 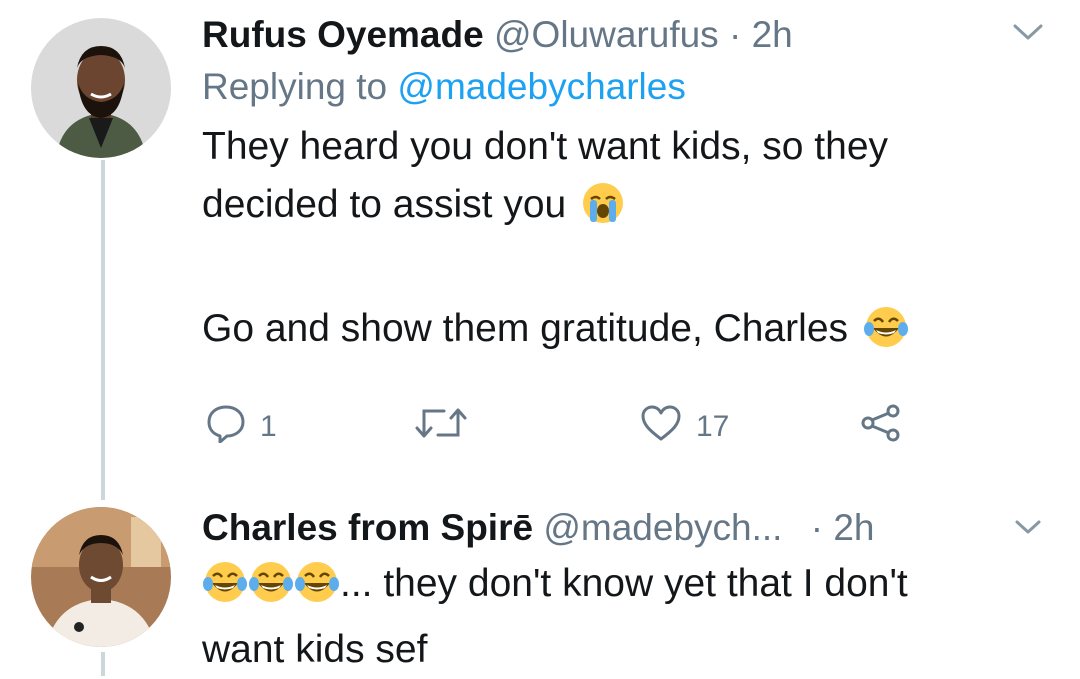 I want to click on thread-connector-line-bottom, so click(x=103, y=664).